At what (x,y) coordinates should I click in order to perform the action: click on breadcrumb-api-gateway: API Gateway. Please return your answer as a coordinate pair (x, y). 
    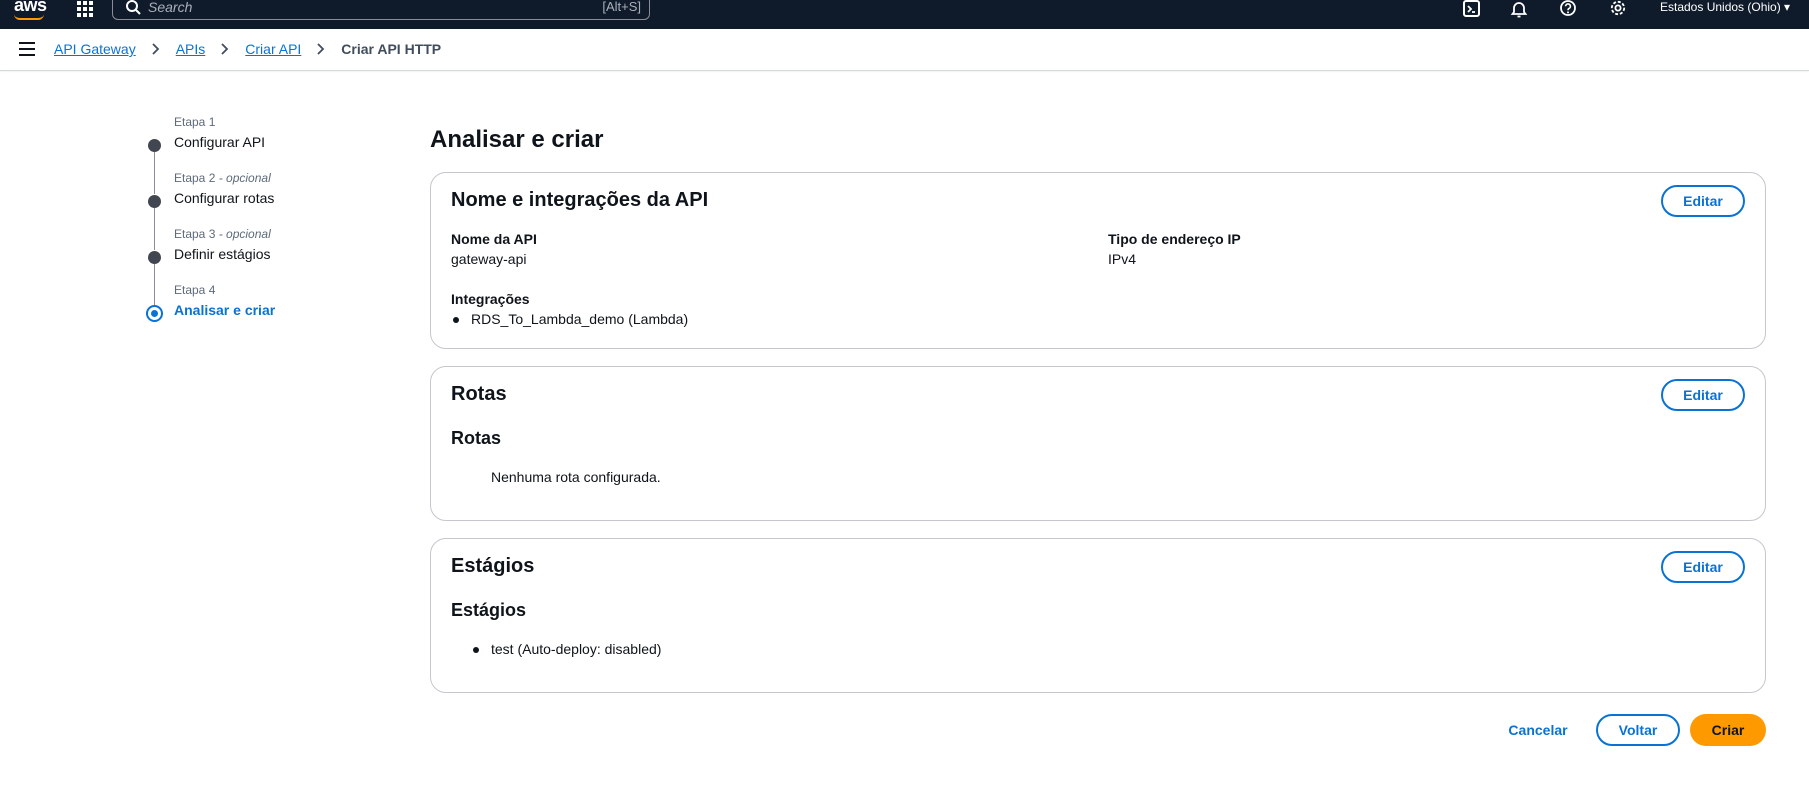
    Looking at the image, I should click on (95, 49).